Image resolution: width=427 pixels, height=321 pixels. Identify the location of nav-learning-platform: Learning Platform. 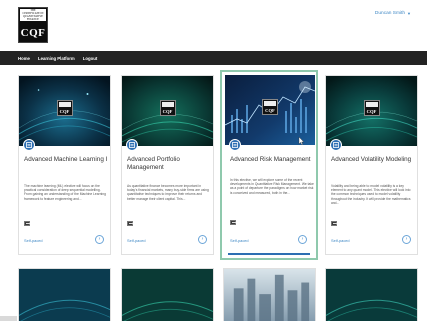
(56, 58).